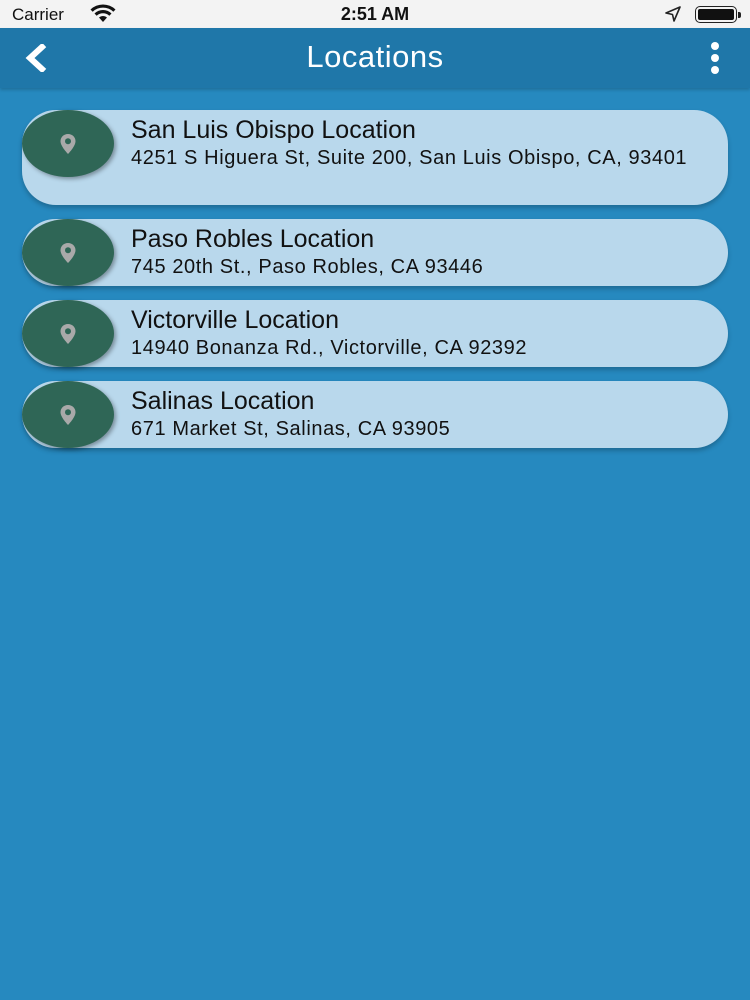 The height and width of the screenshot is (1000, 750). I want to click on location-arrow-icon, so click(673, 16).